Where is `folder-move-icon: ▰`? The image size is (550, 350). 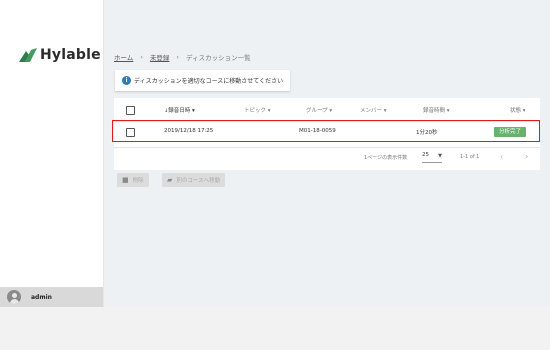 folder-move-icon: ▰ is located at coordinates (170, 180).